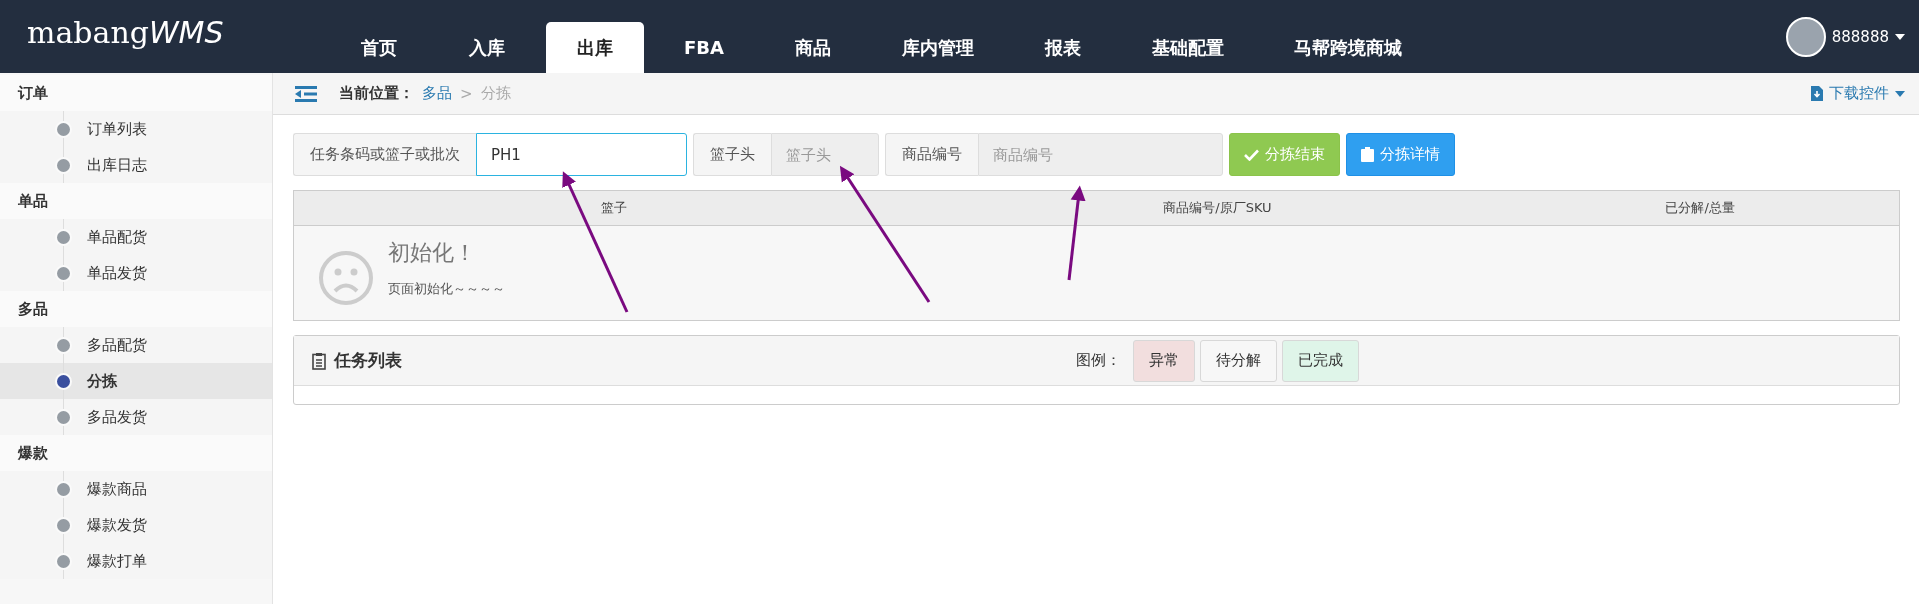  Describe the element at coordinates (487, 47) in the screenshot. I see `nav-tab: 入库` at that location.